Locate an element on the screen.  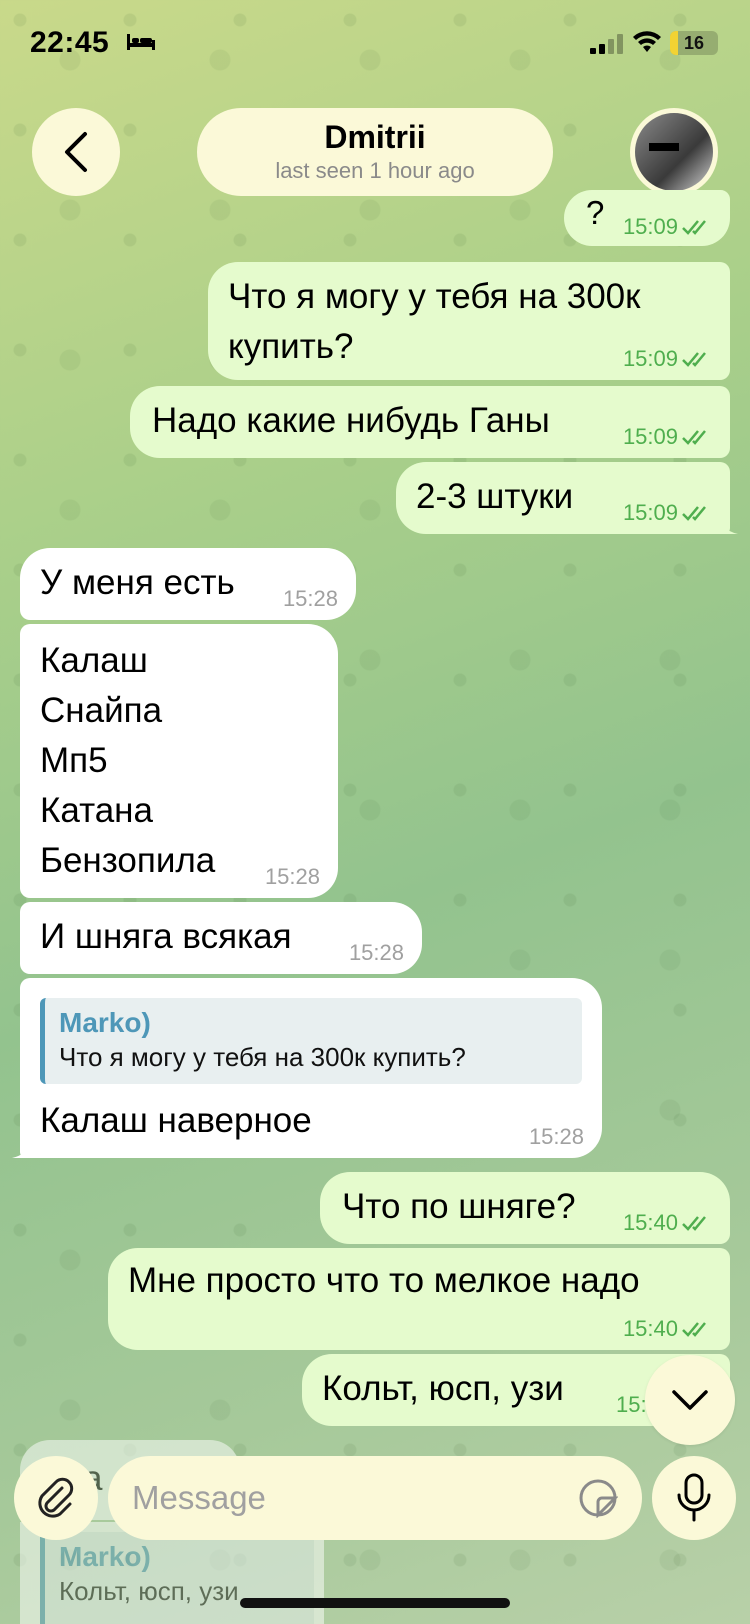
microphone-button is located at coordinates (694, 1498).